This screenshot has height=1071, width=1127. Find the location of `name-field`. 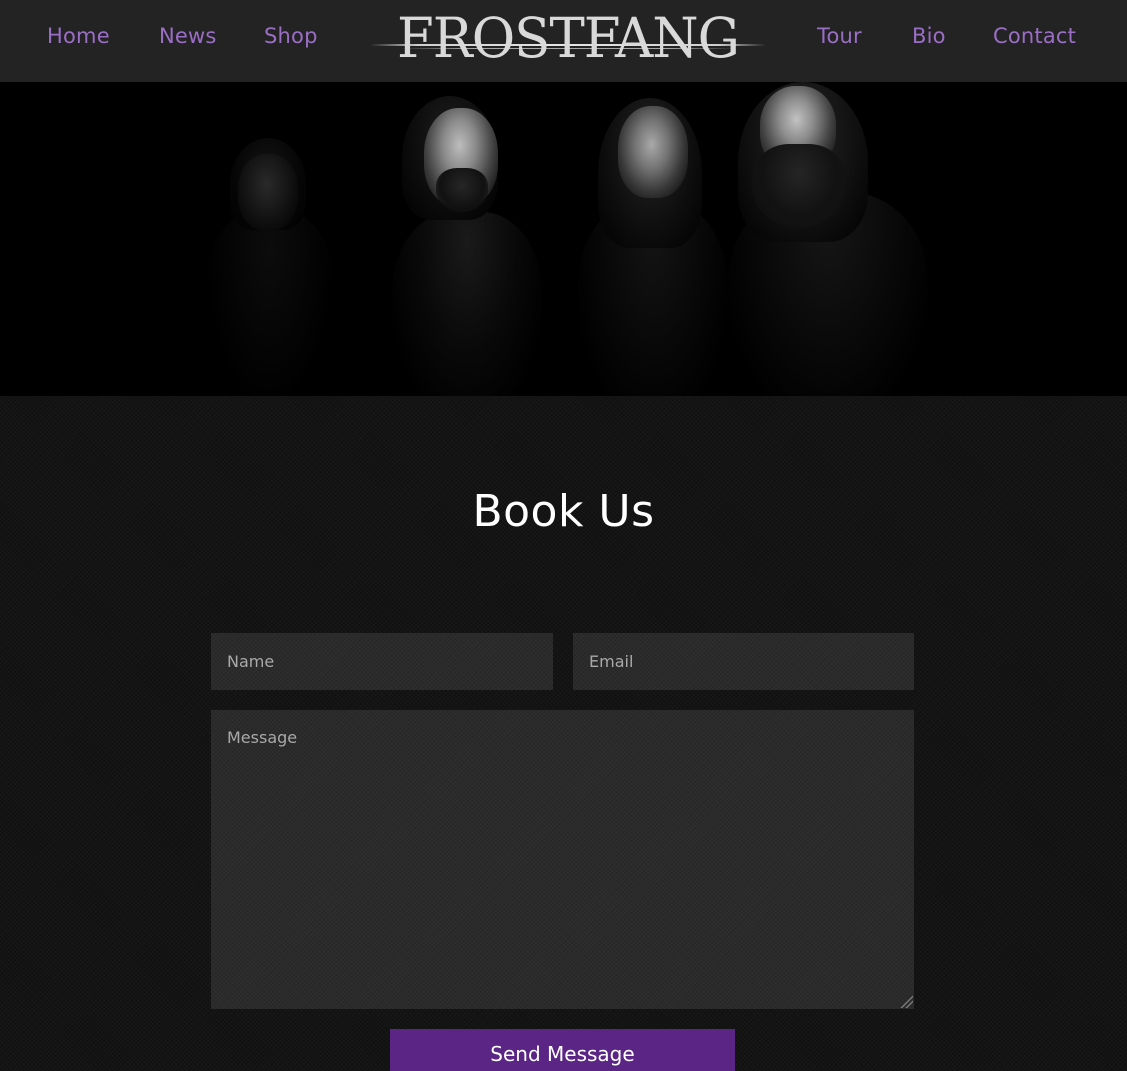

name-field is located at coordinates (382, 661).